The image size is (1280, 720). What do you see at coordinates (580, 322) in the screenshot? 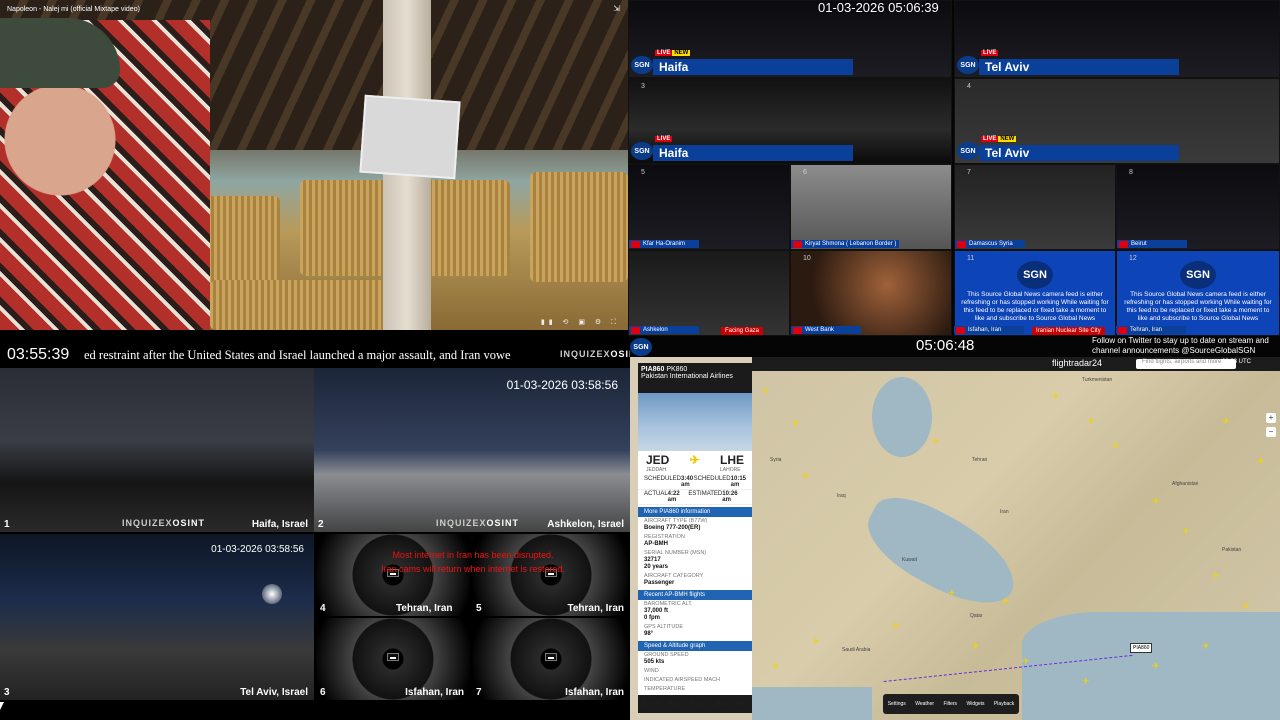
I see `video-controls: ▮▮ ⟲ ▣ ⚙ ⛶` at bounding box center [580, 322].